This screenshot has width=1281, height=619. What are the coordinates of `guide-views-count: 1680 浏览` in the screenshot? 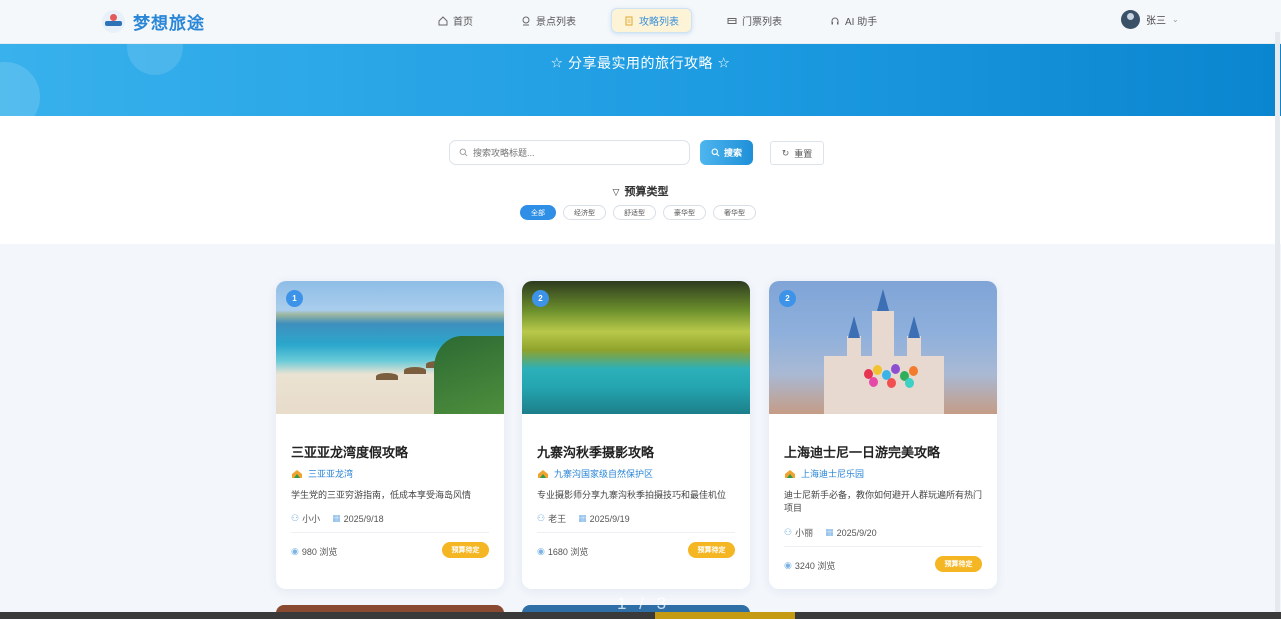 It's located at (568, 552).